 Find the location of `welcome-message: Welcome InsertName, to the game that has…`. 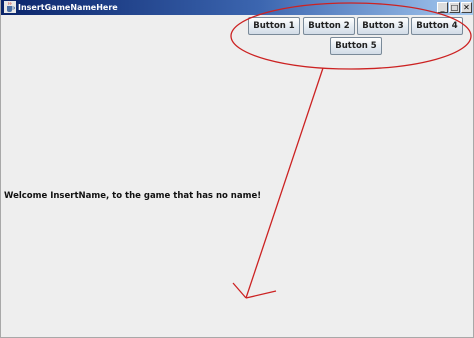

welcome-message: Welcome InsertName, to the game that has… is located at coordinates (133, 196).